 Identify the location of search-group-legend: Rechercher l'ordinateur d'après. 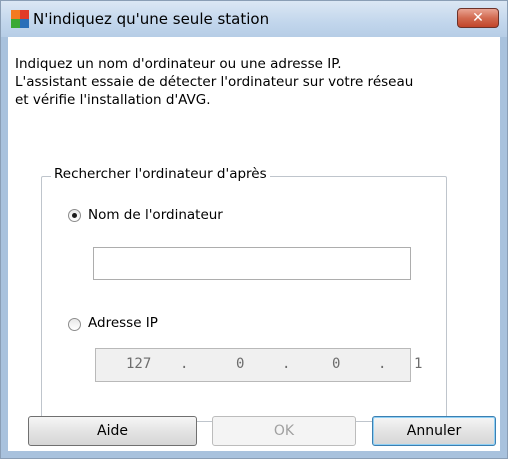
(160, 174).